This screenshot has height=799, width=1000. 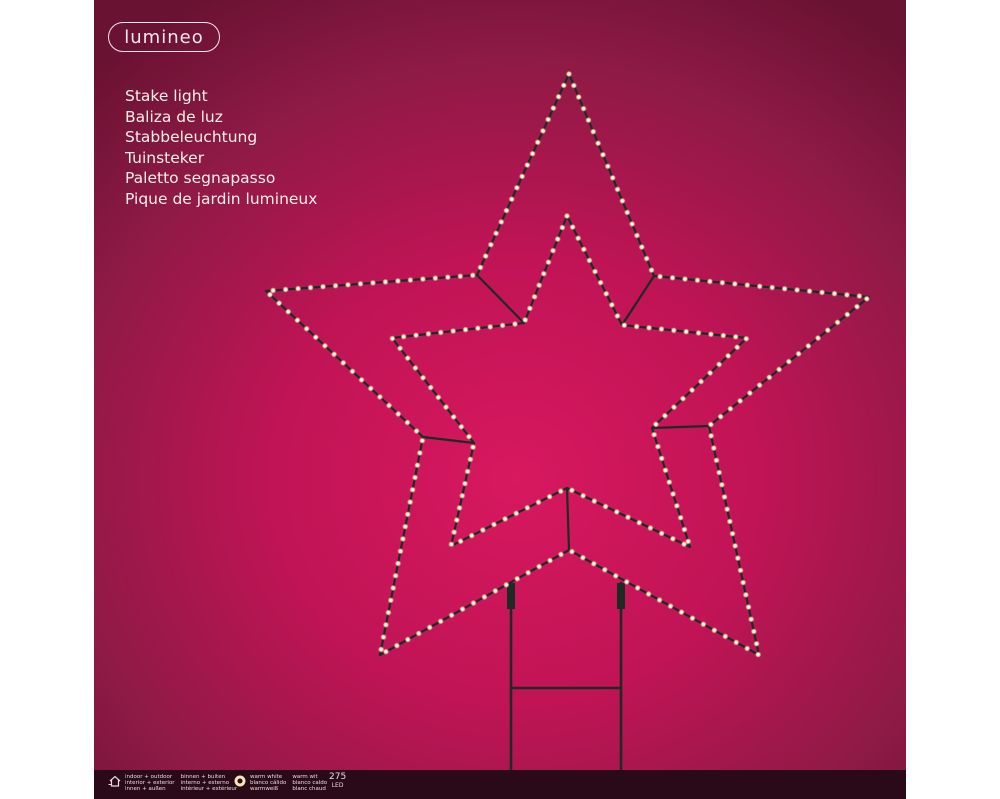 What do you see at coordinates (209, 789) in the screenshot?
I see `usage-fr: intérieur + extérieur` at bounding box center [209, 789].